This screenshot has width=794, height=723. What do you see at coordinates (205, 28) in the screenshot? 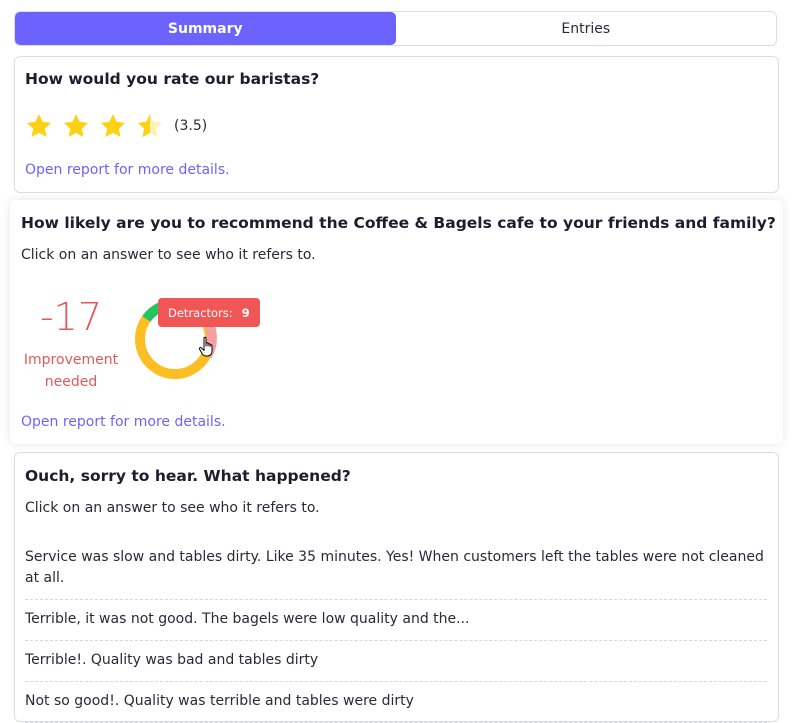
I see `tab-summary: Summary` at bounding box center [205, 28].